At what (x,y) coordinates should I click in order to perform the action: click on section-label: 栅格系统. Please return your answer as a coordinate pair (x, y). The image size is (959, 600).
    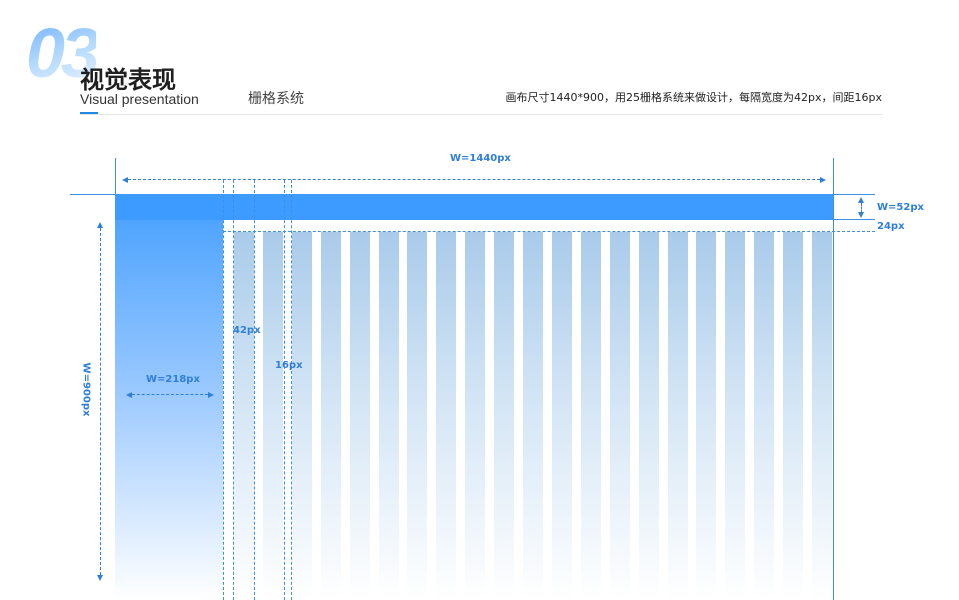
    Looking at the image, I should click on (276, 99).